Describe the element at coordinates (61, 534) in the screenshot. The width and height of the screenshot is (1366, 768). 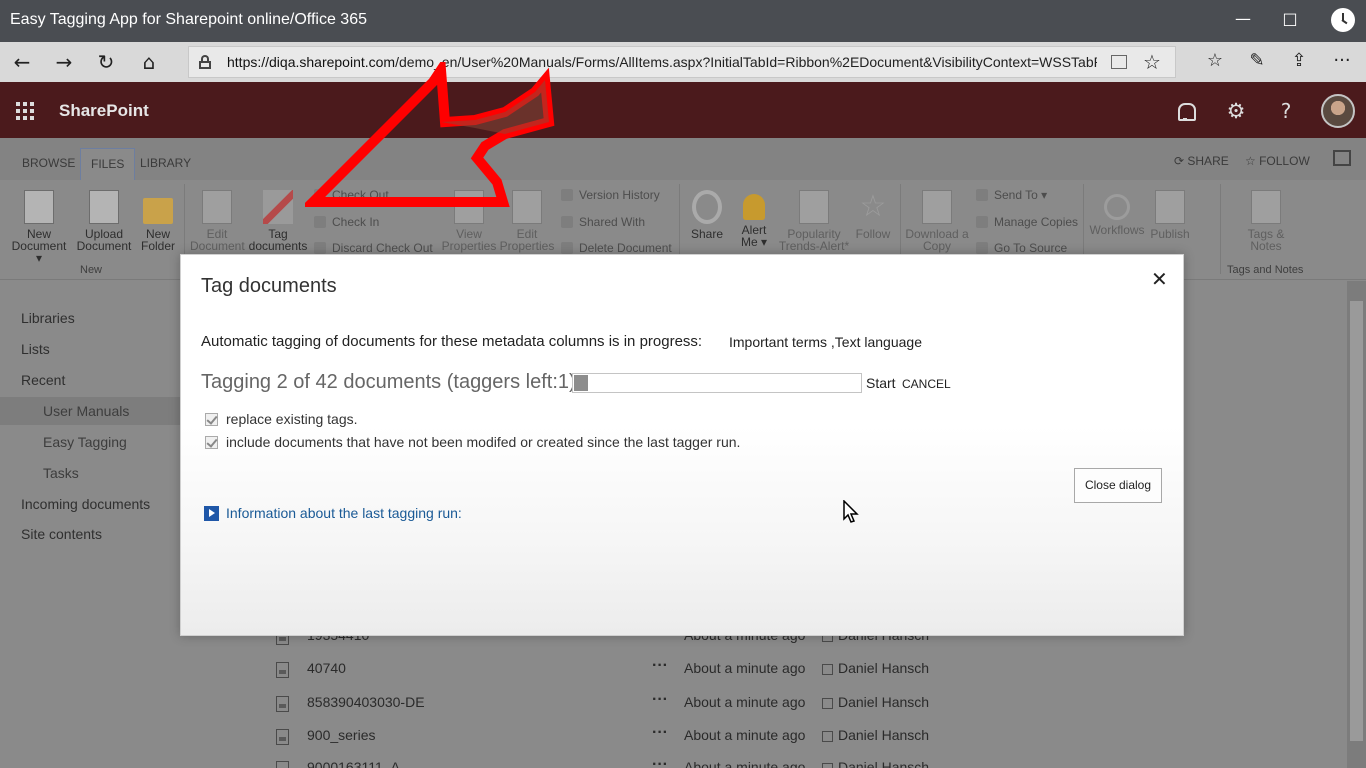
I see `nav-site-contents: Site contents` at that location.